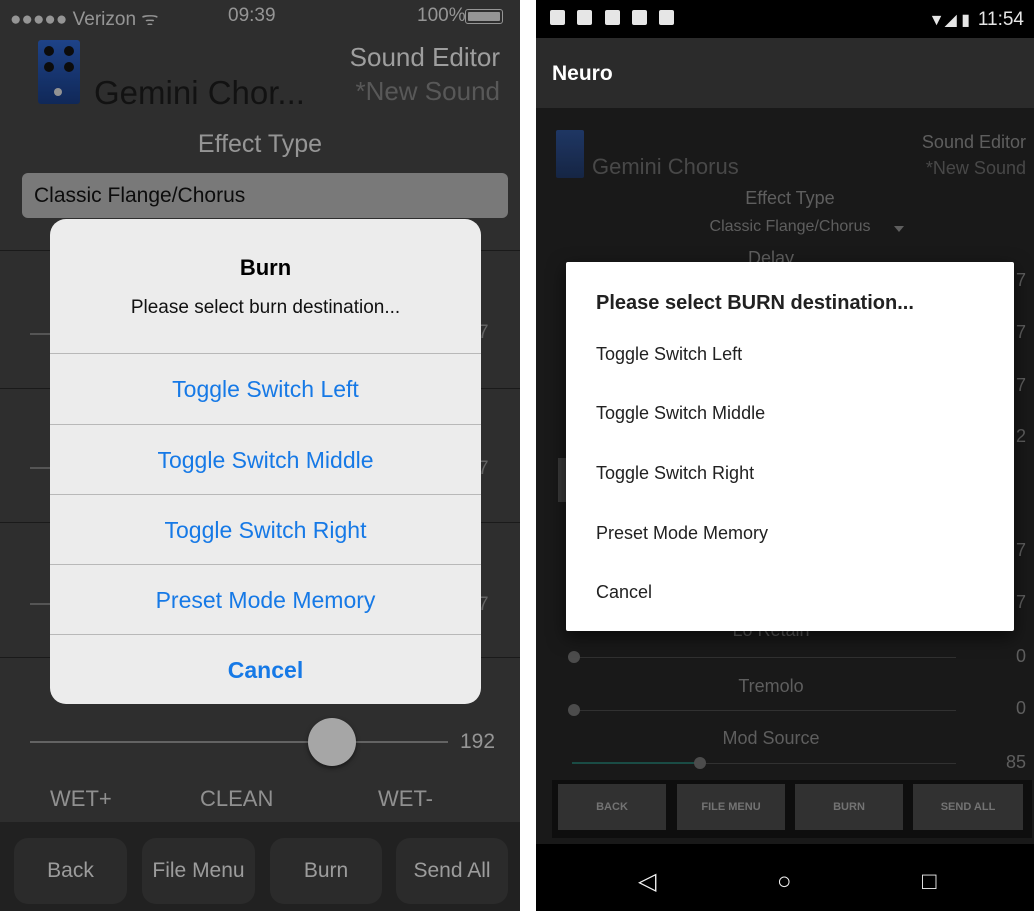 The height and width of the screenshot is (911, 1034). I want to click on recents-nav-icon: □, so click(929, 882).